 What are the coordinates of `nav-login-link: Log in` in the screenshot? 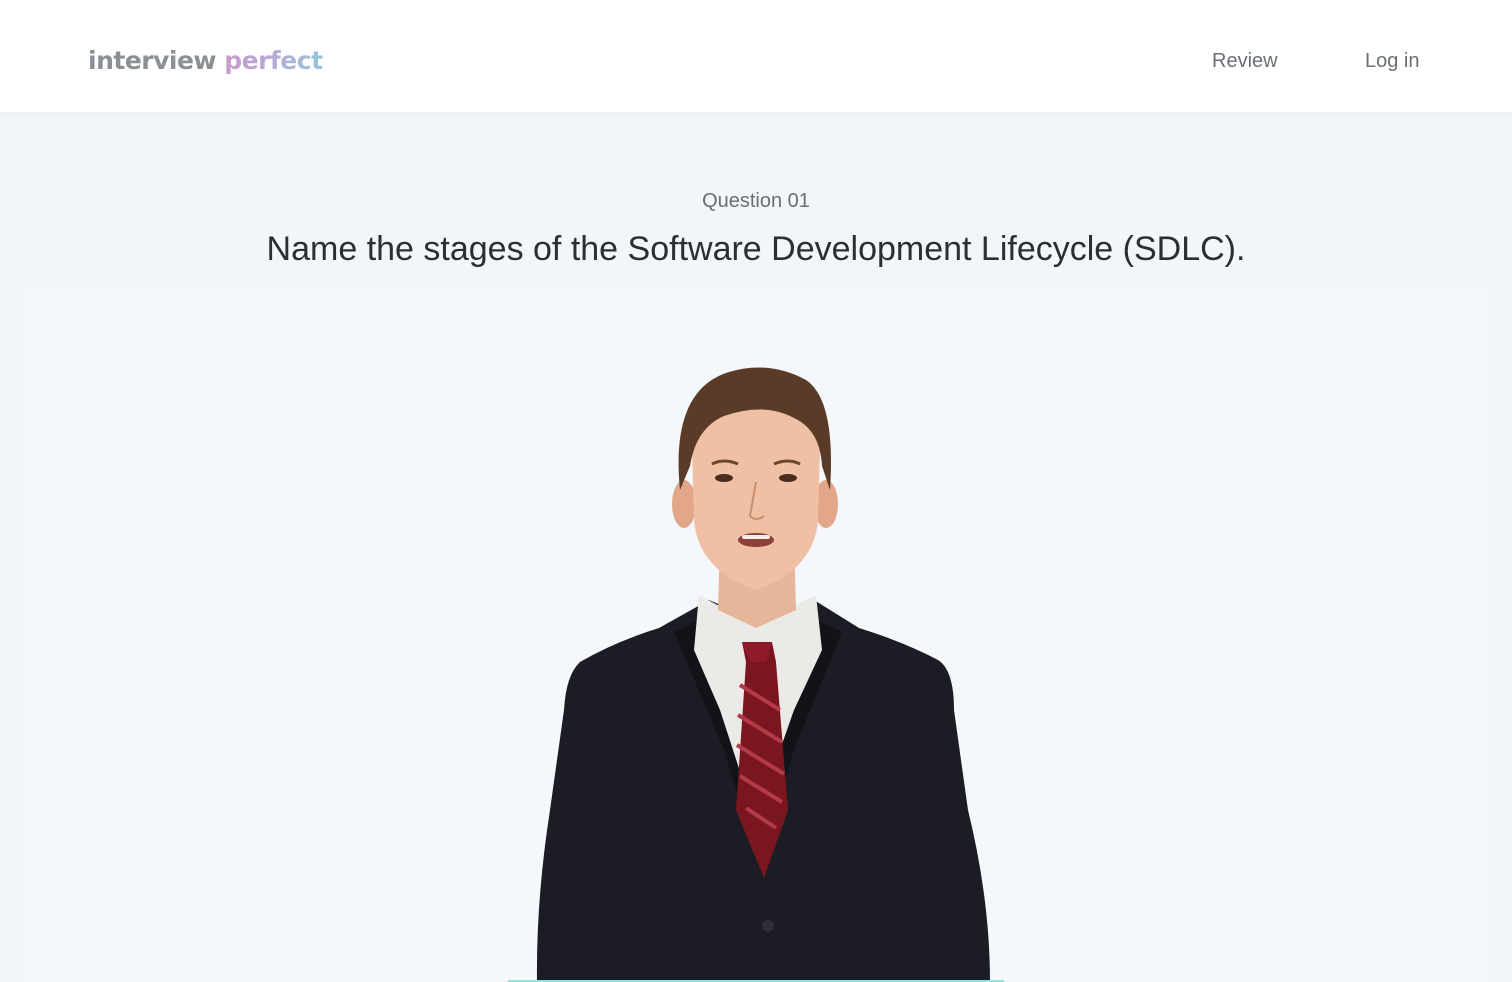 It's located at (1392, 61).